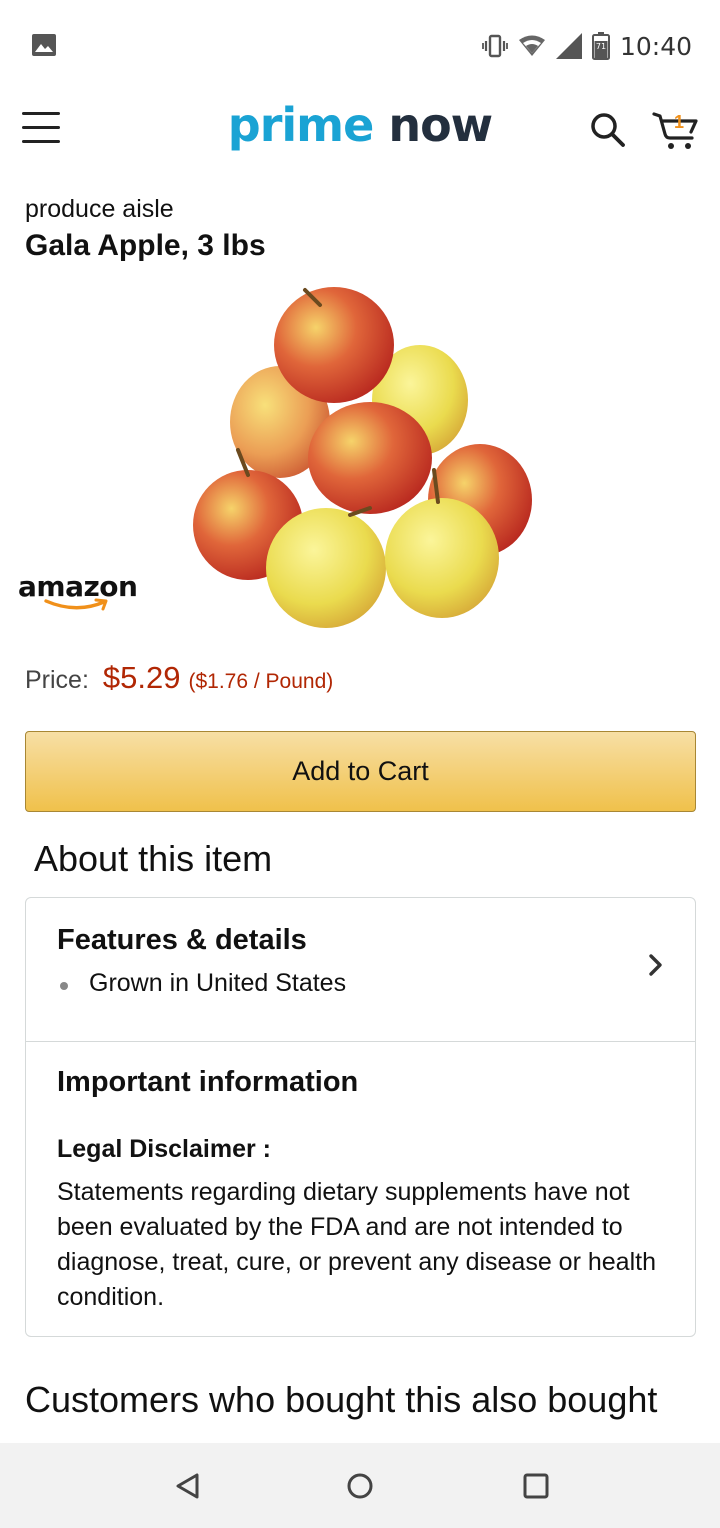  What do you see at coordinates (587, 46) in the screenshot?
I see `status-icons: 71 10:40` at bounding box center [587, 46].